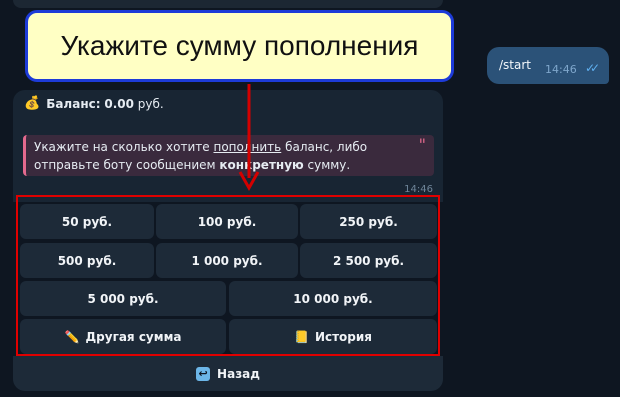 This screenshot has height=397, width=620. Describe the element at coordinates (249, 138) in the screenshot. I see `annotation-arrow-icon` at that location.